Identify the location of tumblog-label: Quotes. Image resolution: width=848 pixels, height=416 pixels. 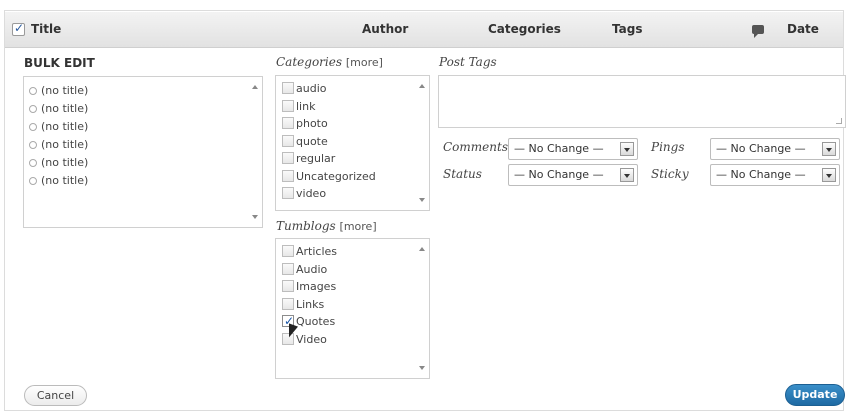
(316, 321).